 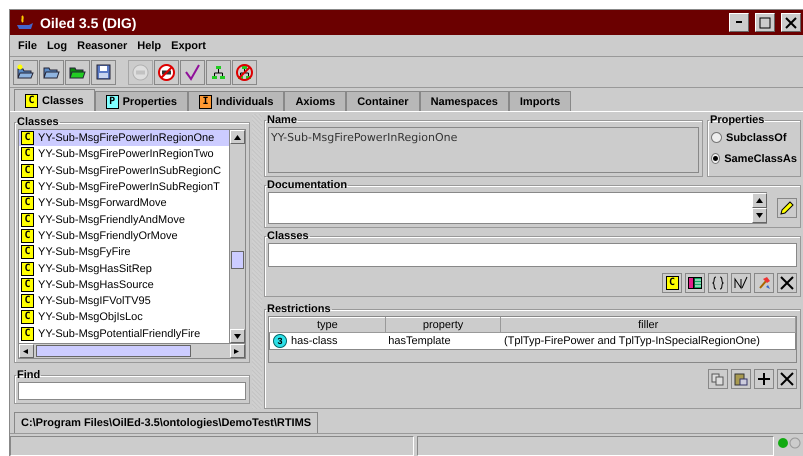 I want to click on class-list-item: C YY-Sub-MsgObjIsLoc, so click(x=124, y=317).